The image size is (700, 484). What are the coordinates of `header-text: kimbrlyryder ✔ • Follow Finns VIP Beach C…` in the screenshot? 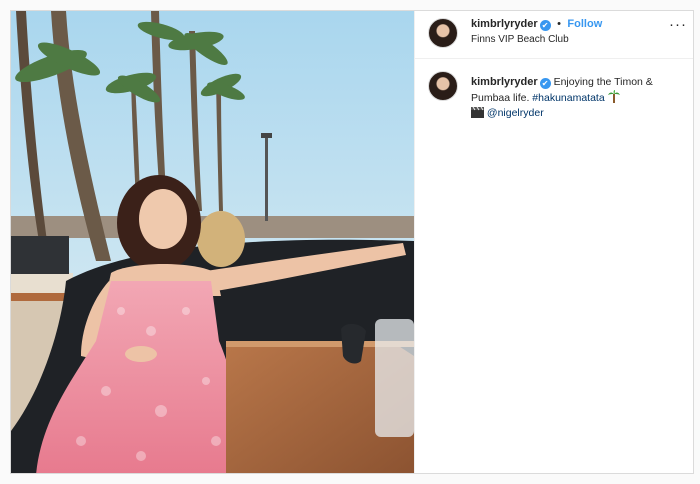 It's located at (536, 31).